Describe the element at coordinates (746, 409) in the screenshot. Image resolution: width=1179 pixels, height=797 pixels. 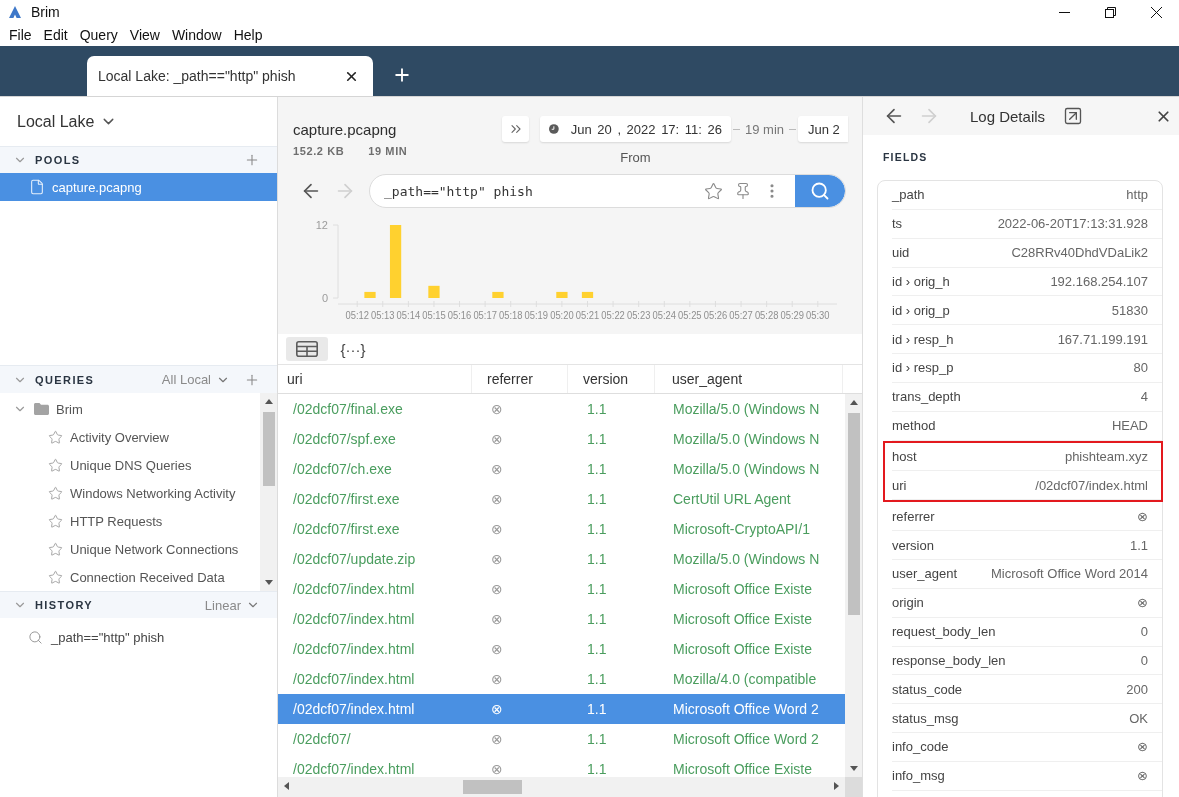
I see `table-cell-text: Mozilla/5.0 (Windows N` at that location.